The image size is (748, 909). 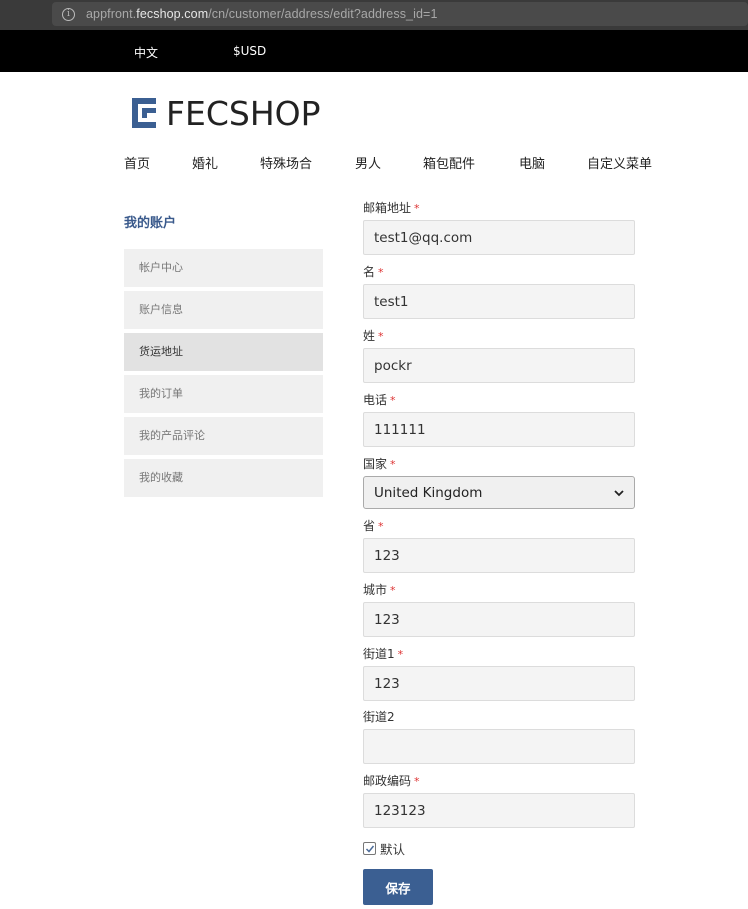 What do you see at coordinates (499, 336) in the screenshot?
I see `last-name-label: 姓 *` at bounding box center [499, 336].